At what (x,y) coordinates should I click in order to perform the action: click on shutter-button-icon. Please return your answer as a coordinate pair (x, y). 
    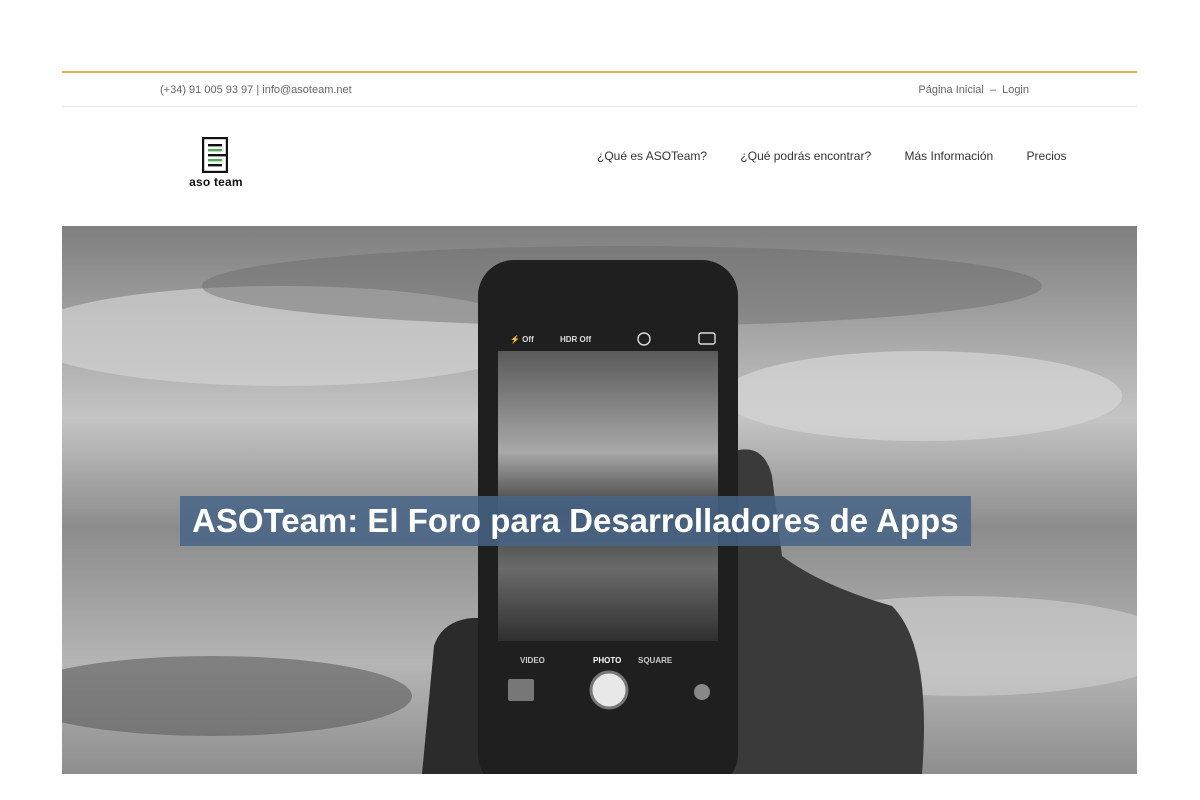
    Looking at the image, I should click on (609, 690).